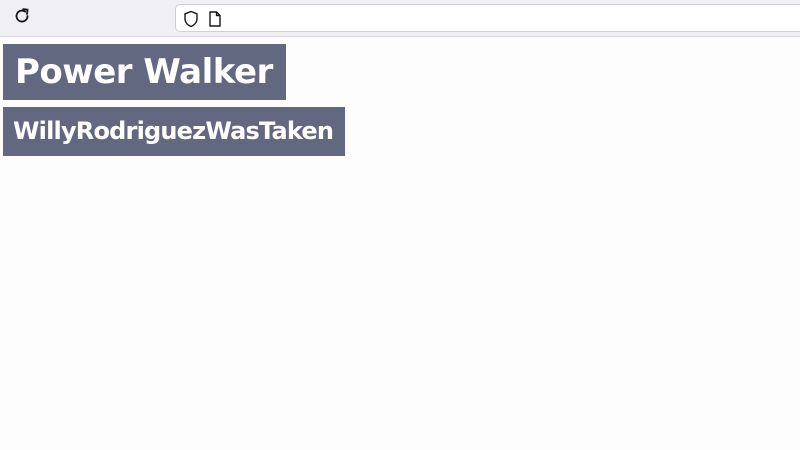 This screenshot has width=800, height=450. I want to click on page-title: Power Walker, so click(144, 72).